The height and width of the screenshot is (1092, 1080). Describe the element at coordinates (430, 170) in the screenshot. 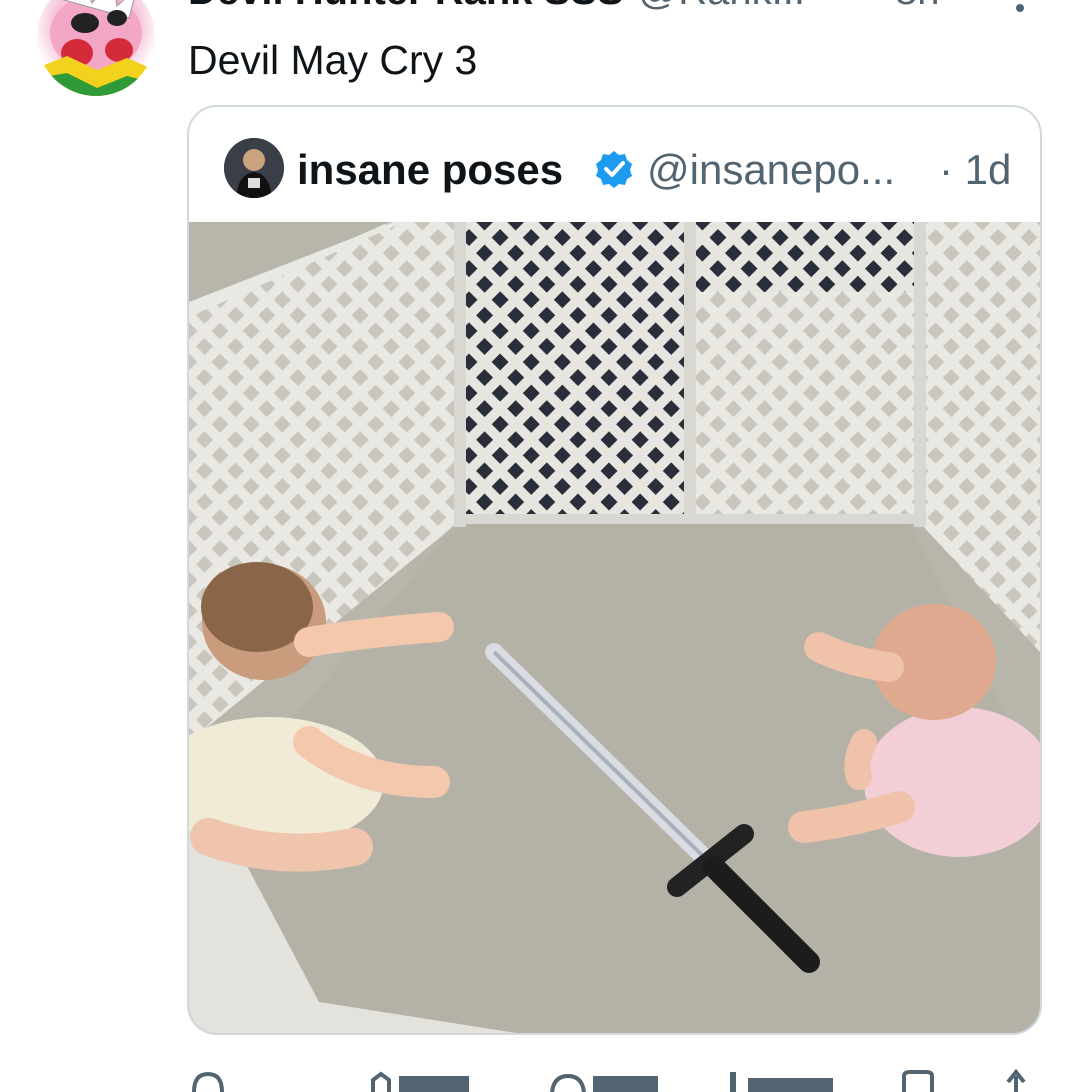

I see `quoted-author-name: insane poses` at that location.